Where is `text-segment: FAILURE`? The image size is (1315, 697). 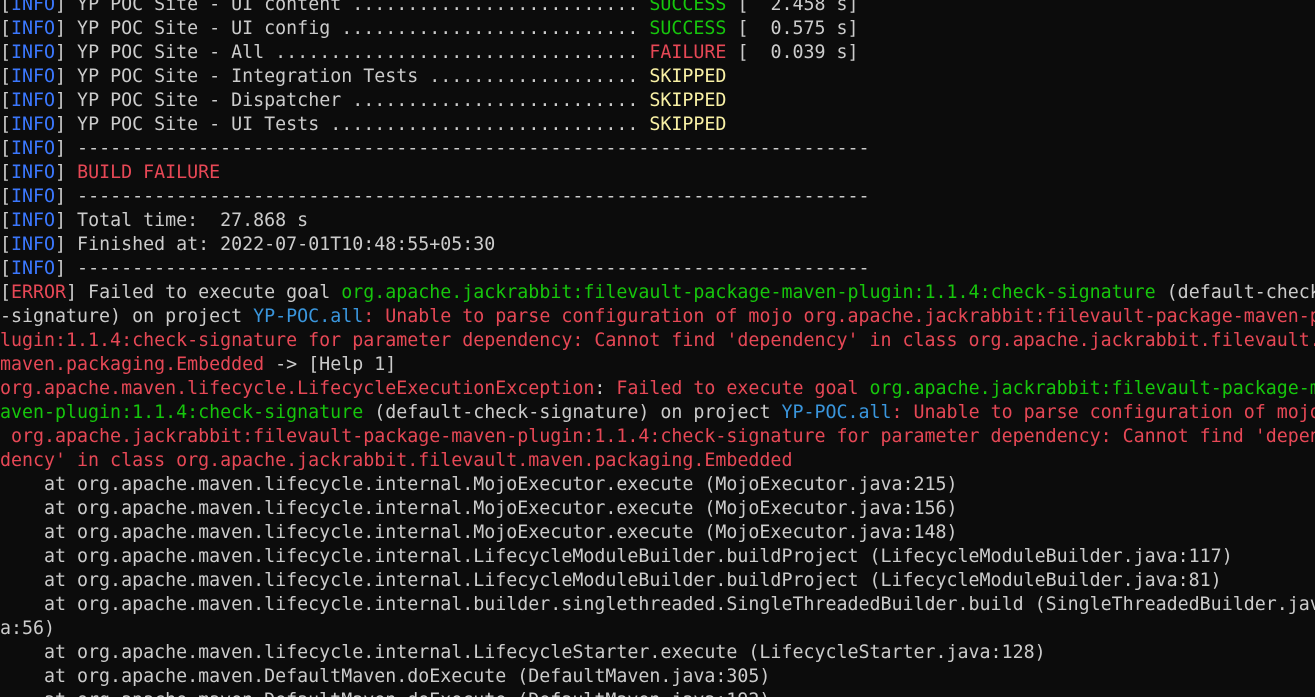 text-segment: FAILURE is located at coordinates (688, 52).